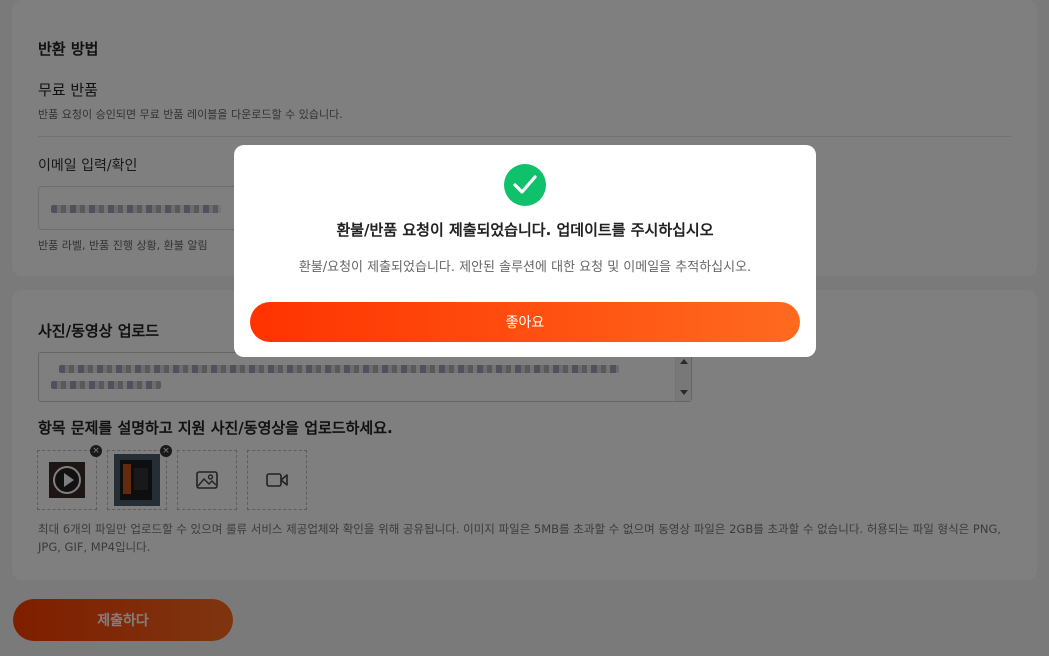  What do you see at coordinates (525, 230) in the screenshot?
I see `dialog-title: 환불/반품 요청이 제출되었습니다. 업데이트를 주시하십시오` at bounding box center [525, 230].